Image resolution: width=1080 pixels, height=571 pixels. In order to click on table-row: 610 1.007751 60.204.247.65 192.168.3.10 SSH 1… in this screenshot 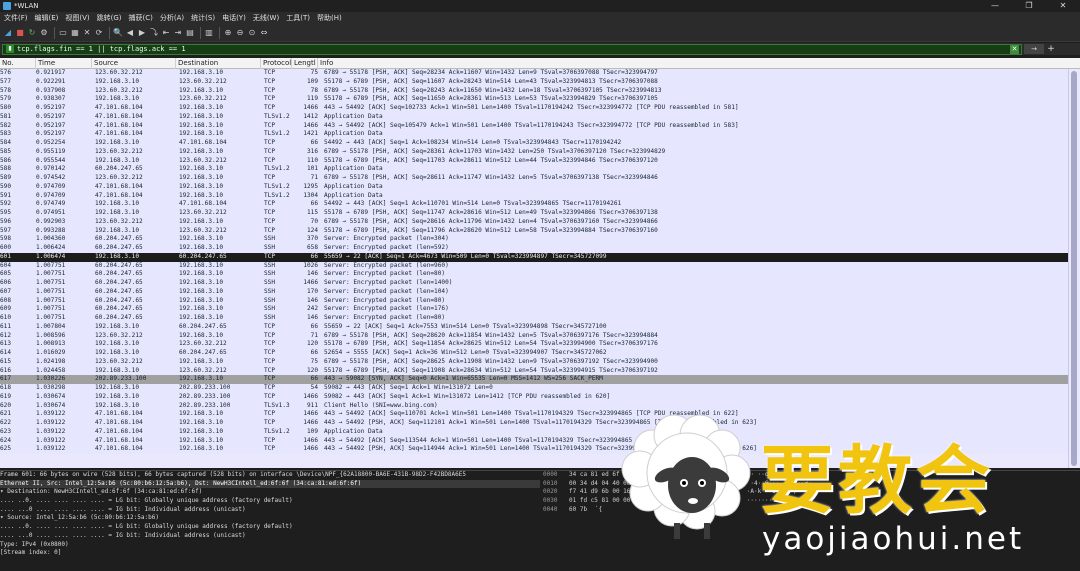, I will do `click(534, 318)`.